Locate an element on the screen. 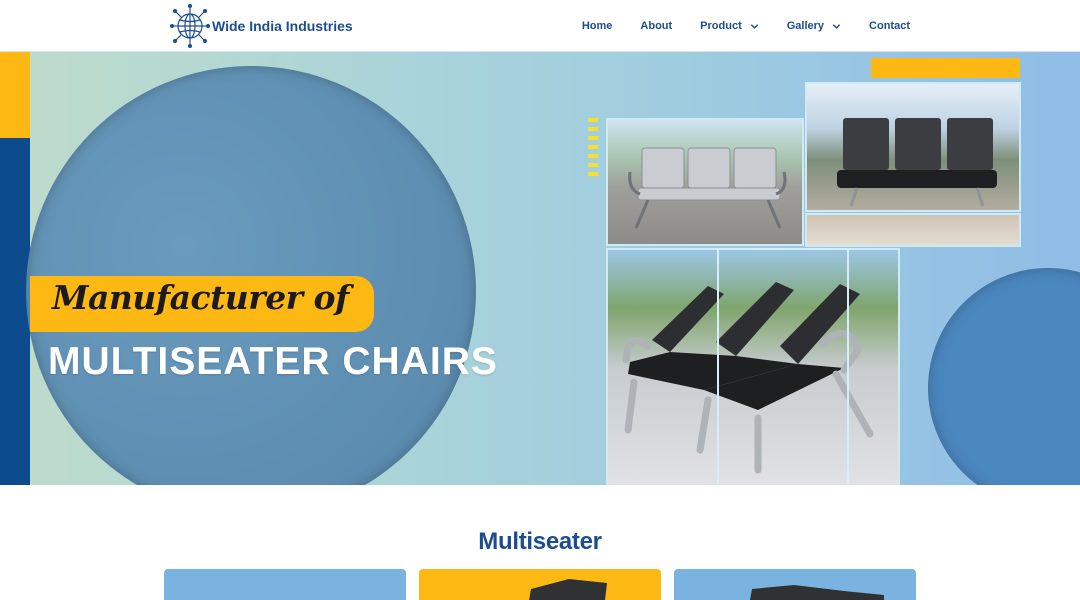  nav-contact-label: Contact is located at coordinates (889, 26).